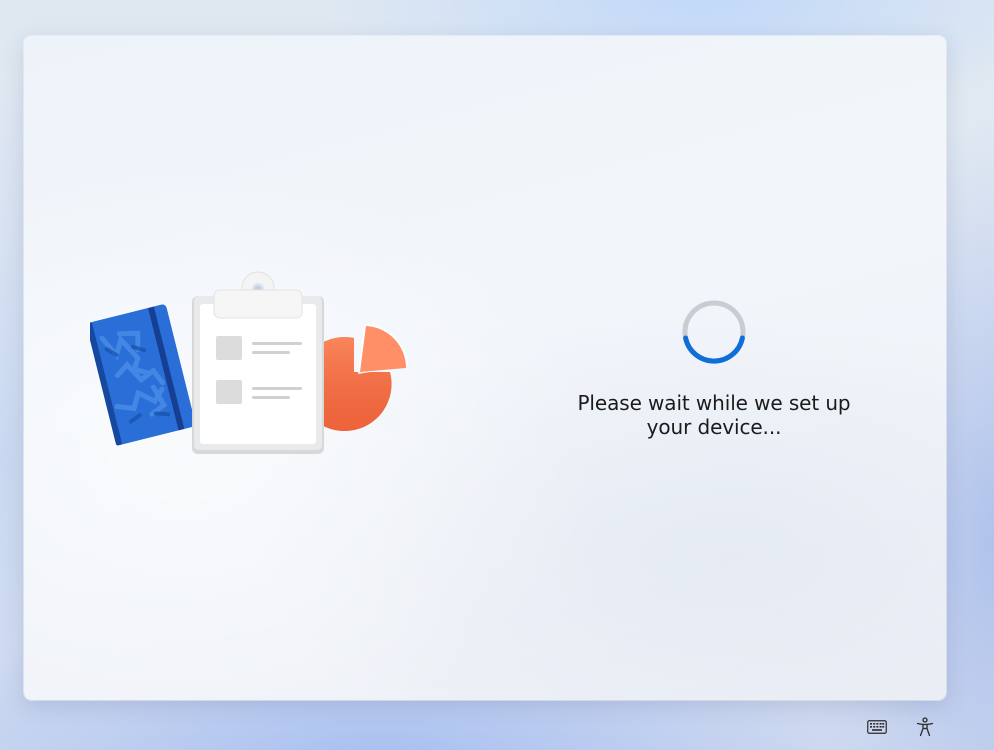  I want to click on accessibility-button, so click(925, 729).